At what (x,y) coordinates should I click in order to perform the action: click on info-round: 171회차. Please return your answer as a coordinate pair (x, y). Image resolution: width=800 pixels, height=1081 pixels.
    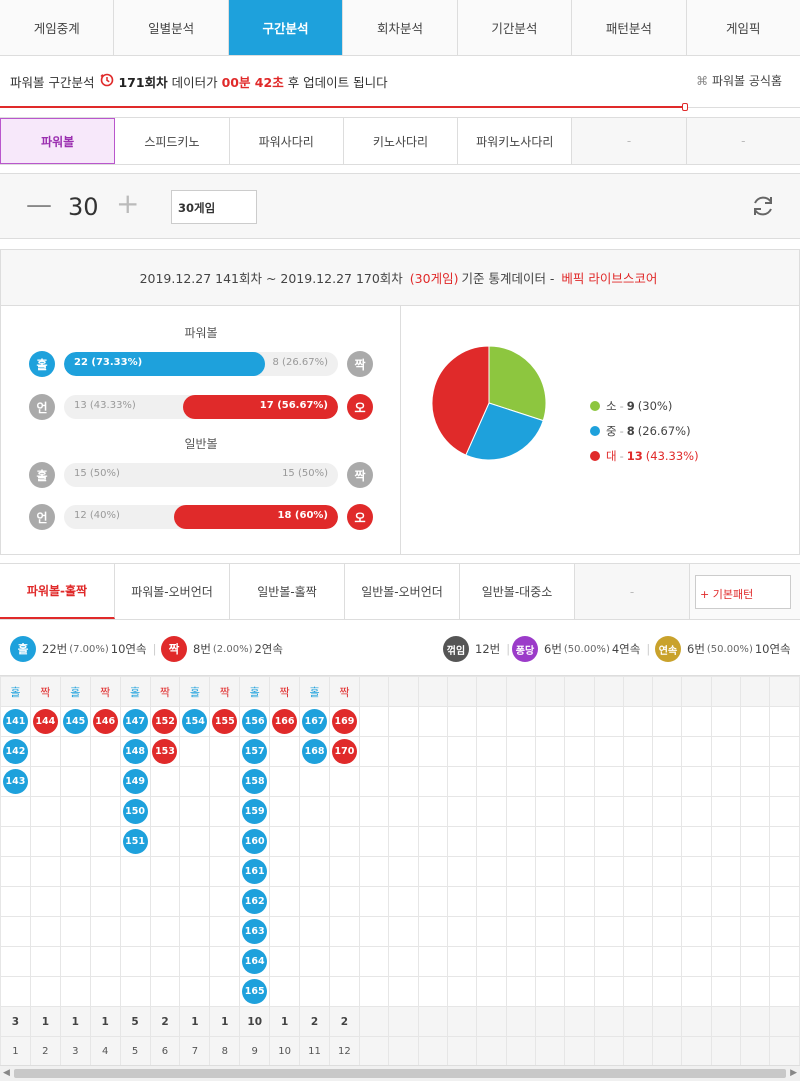
    Looking at the image, I should click on (143, 82).